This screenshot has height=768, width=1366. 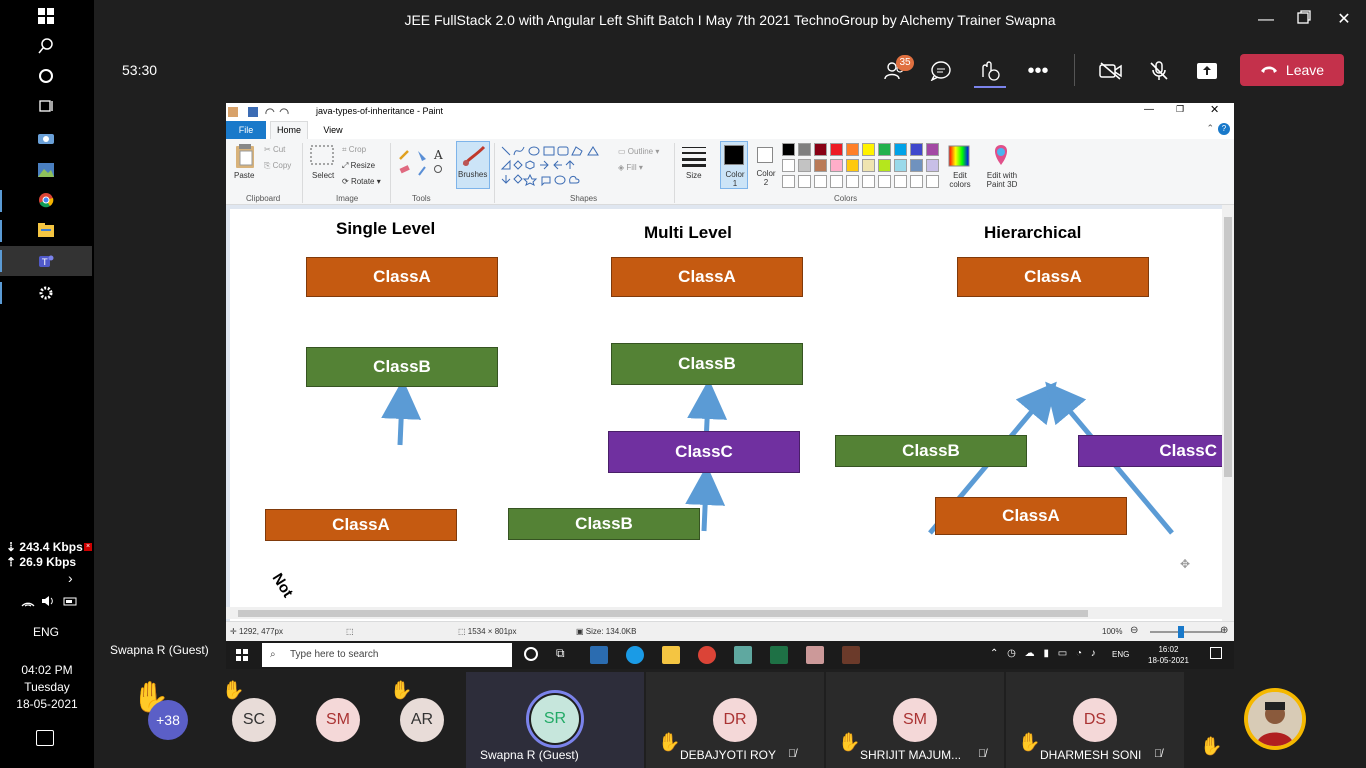 I want to click on participant-tile: ✋ AR, so click(x=422, y=720).